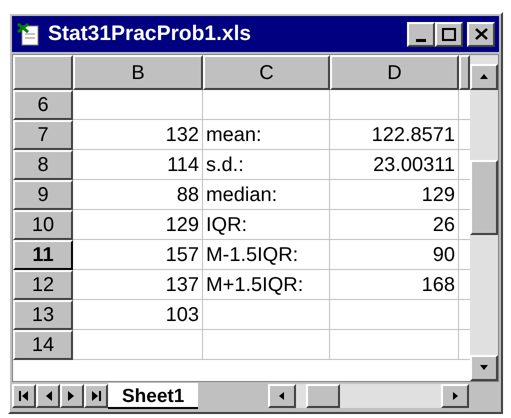  What do you see at coordinates (150, 34) in the screenshot?
I see `window-title: Stat31PracProb1.xls` at bounding box center [150, 34].